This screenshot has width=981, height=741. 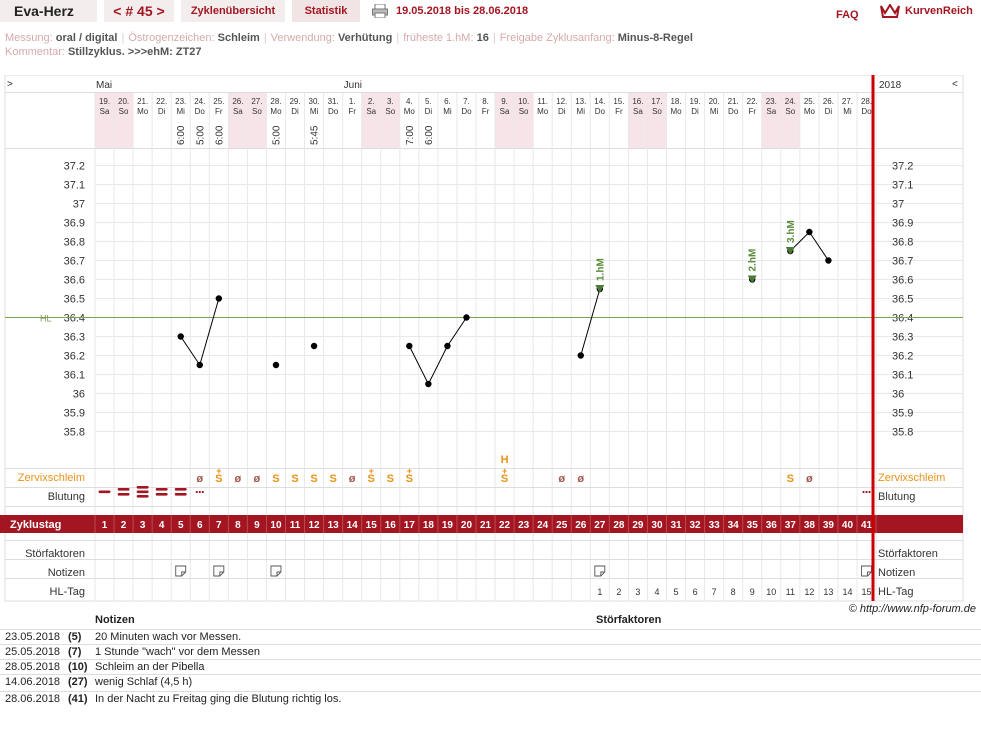 I want to click on hl-day-number: 11, so click(x=790, y=592).